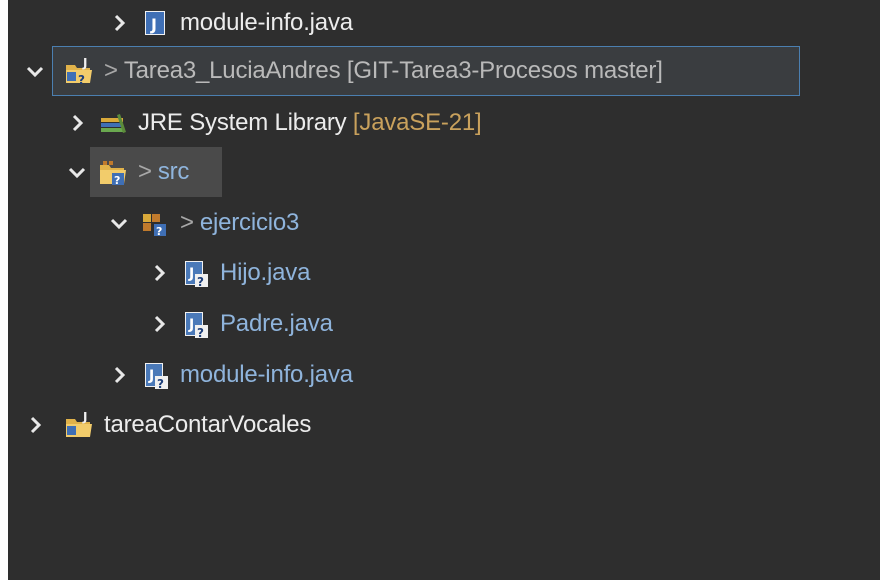  I want to click on tree-item-label: module-info.java, so click(266, 22).